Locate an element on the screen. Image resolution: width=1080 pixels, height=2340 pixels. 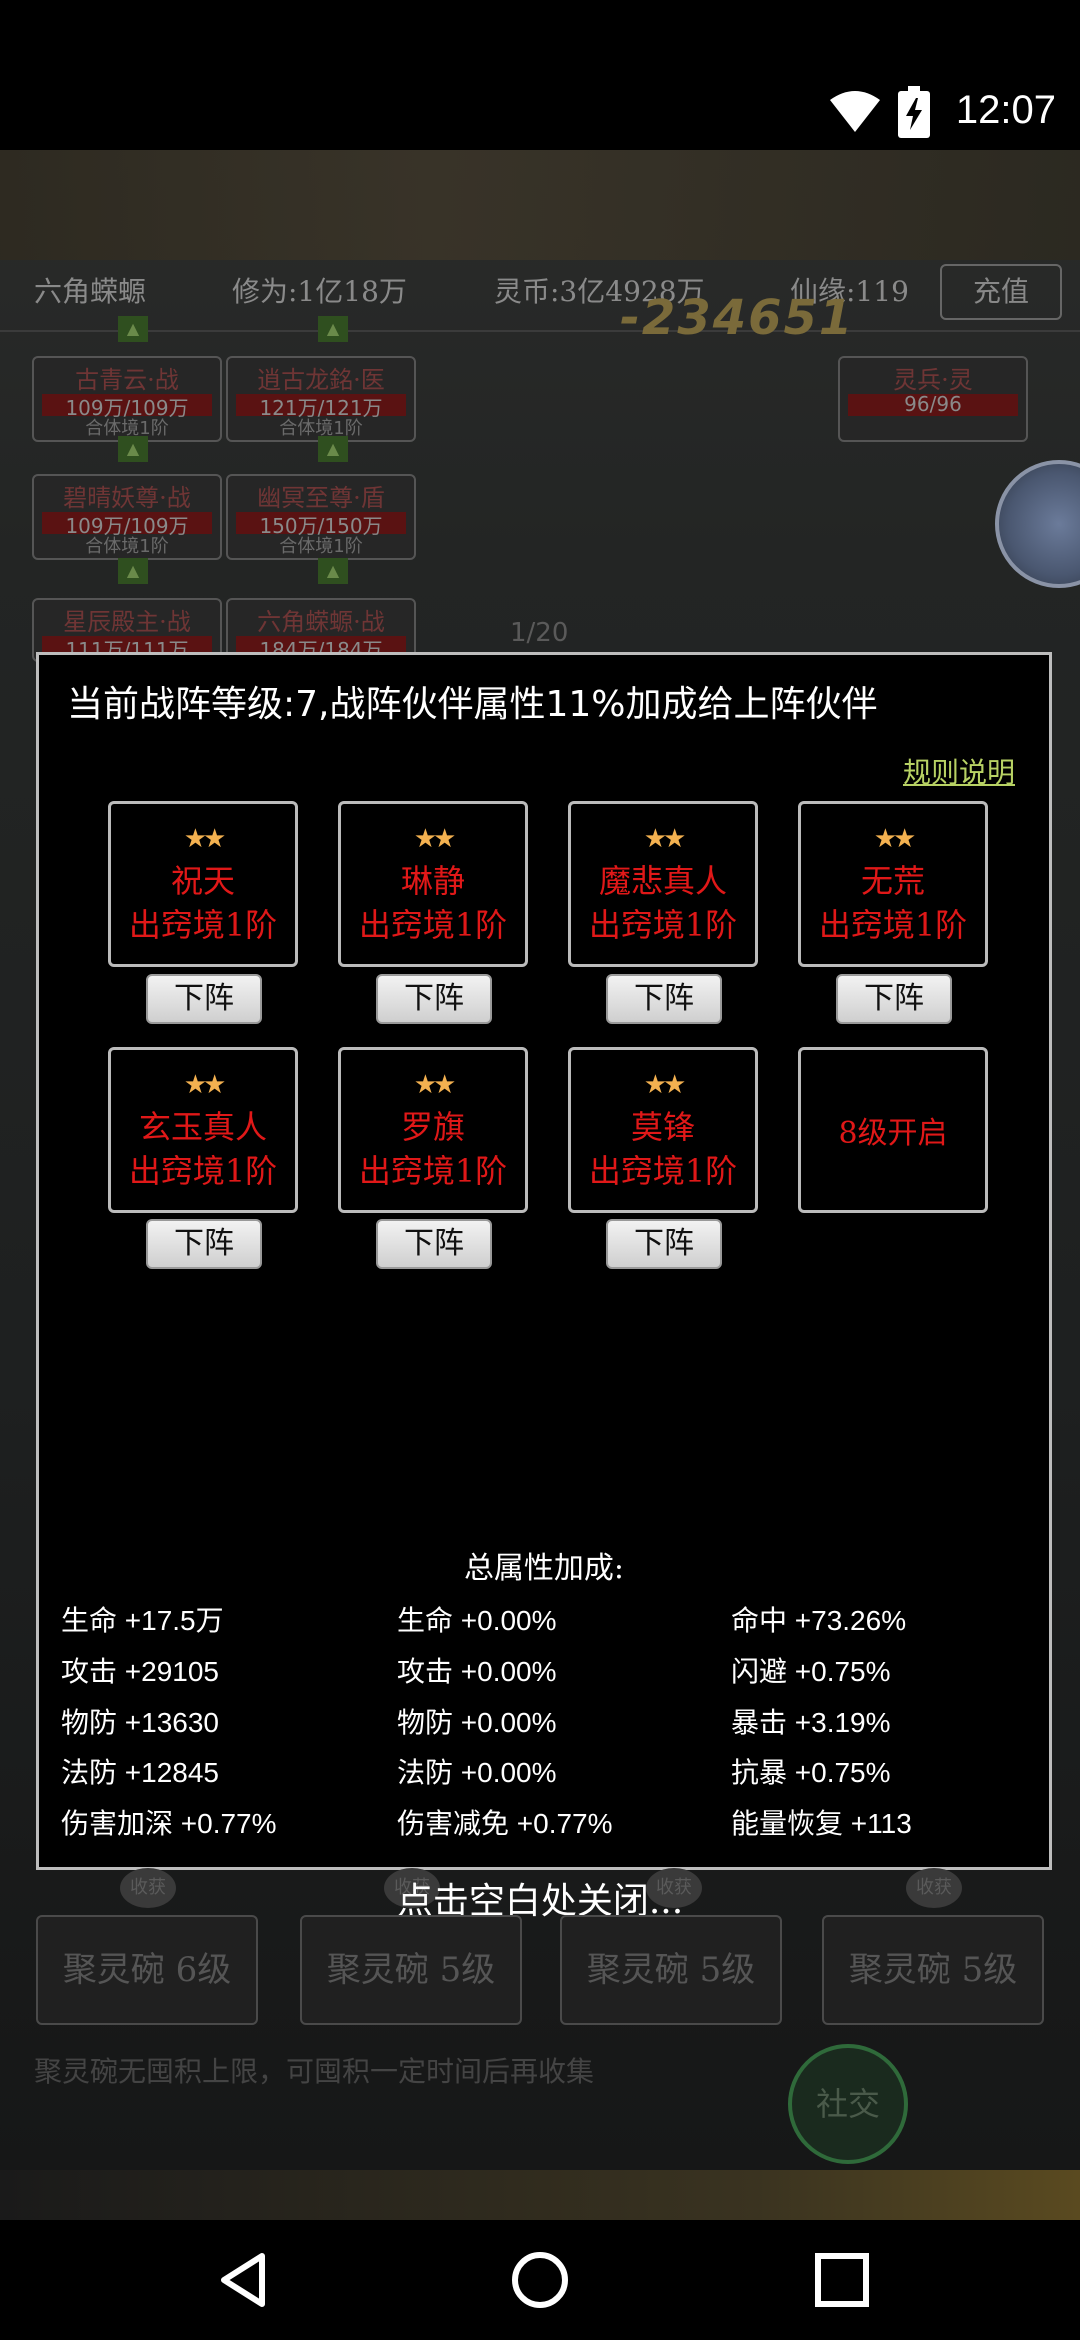
stat-value: 生命 +17.5万 is located at coordinates (142, 1620).